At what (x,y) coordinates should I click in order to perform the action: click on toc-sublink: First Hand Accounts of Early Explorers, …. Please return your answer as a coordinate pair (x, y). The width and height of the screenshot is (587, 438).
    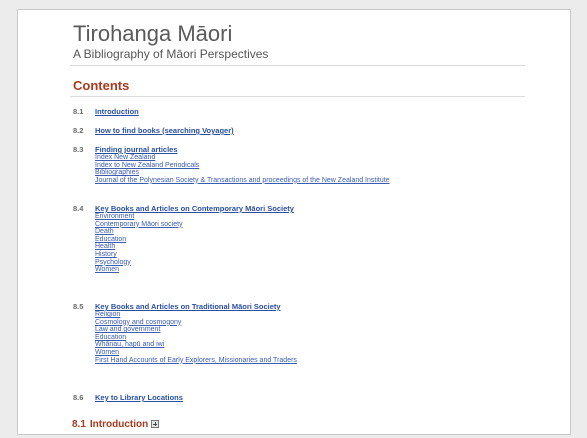
    Looking at the image, I should click on (196, 361).